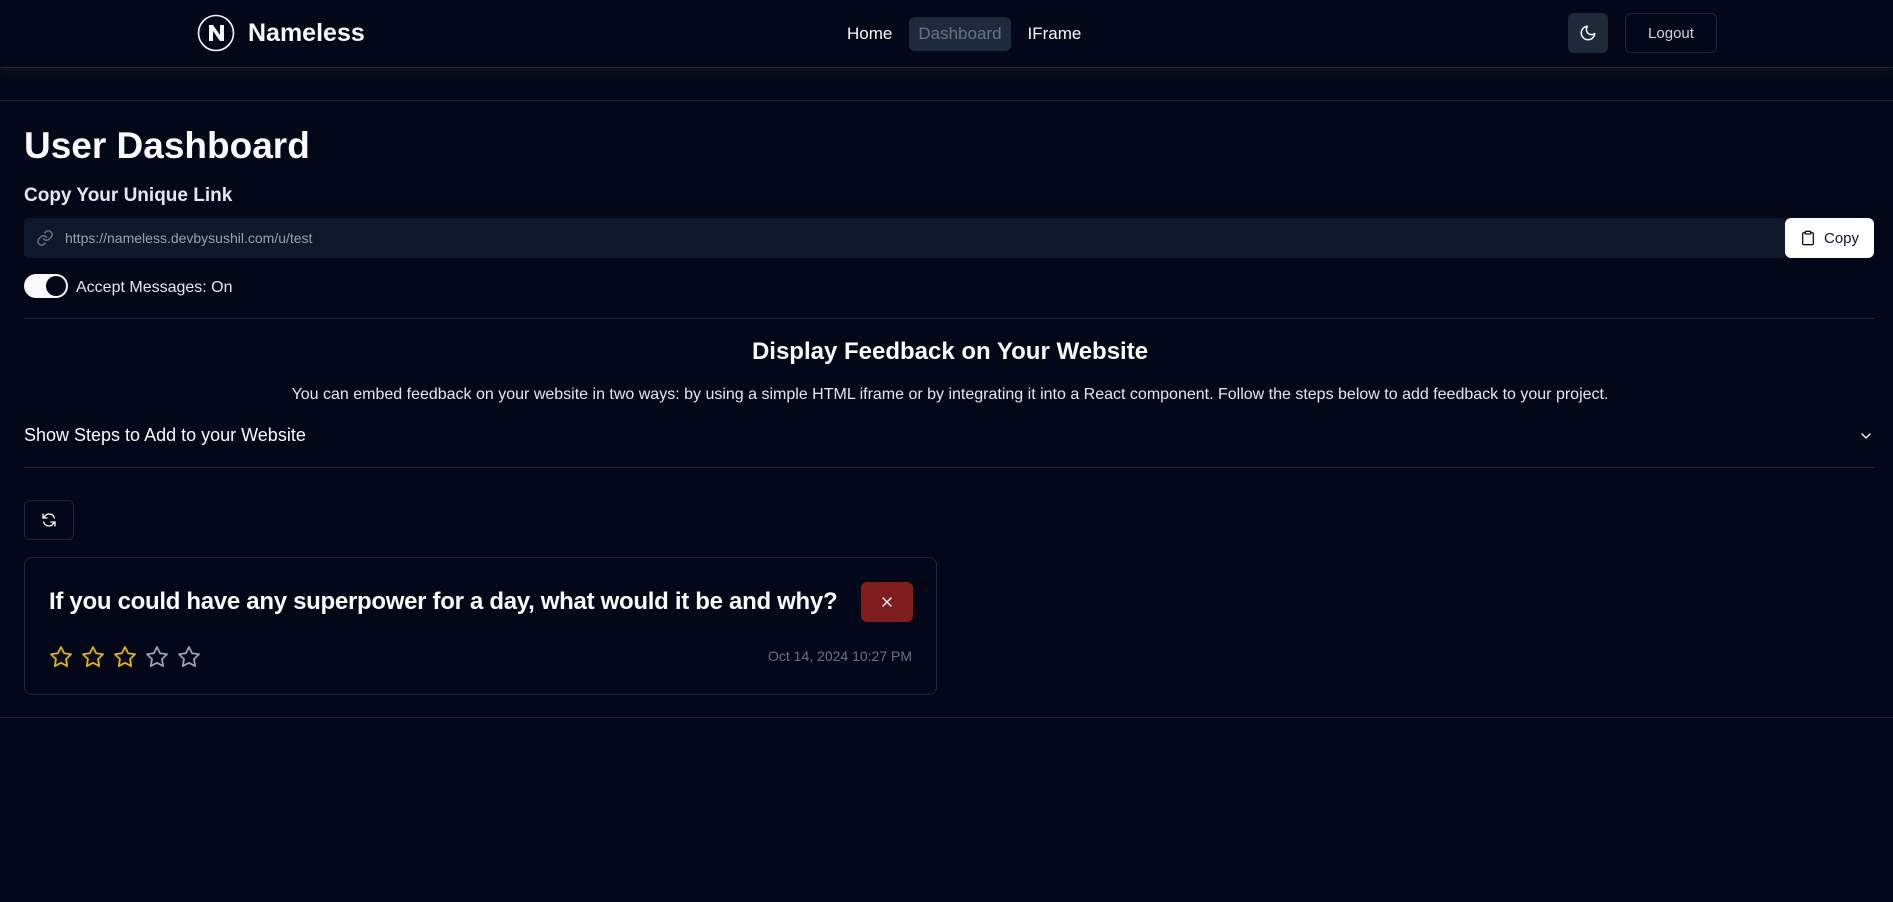 The height and width of the screenshot is (902, 1893). Describe the element at coordinates (1055, 34) in the screenshot. I see `nav-link-iframe: IFrame` at that location.